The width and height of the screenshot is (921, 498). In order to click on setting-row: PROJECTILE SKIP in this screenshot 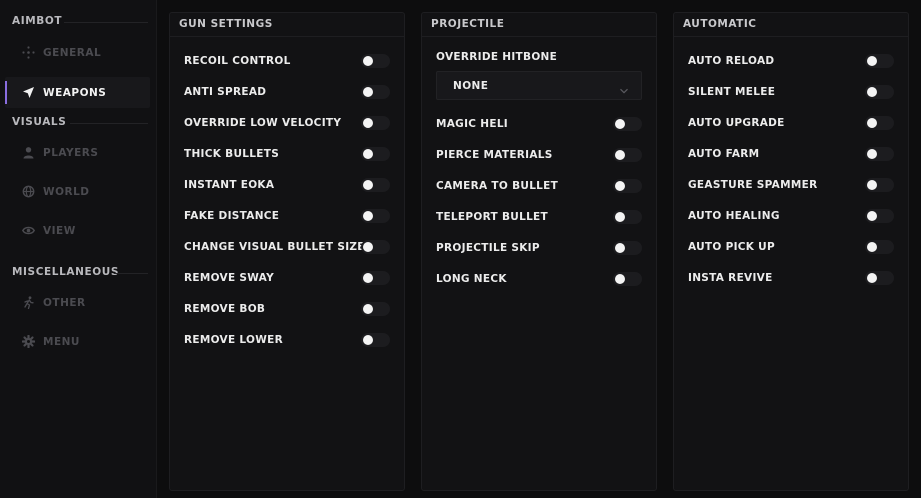, I will do `click(488, 248)`.